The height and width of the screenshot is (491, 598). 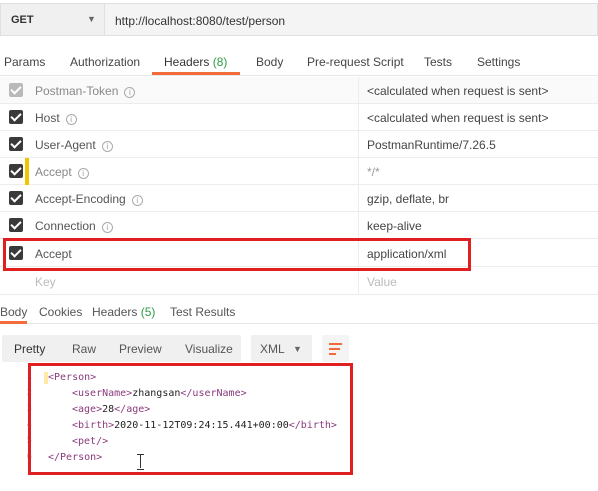 What do you see at coordinates (13, 312) in the screenshot?
I see `tab-response-body: Body` at bounding box center [13, 312].